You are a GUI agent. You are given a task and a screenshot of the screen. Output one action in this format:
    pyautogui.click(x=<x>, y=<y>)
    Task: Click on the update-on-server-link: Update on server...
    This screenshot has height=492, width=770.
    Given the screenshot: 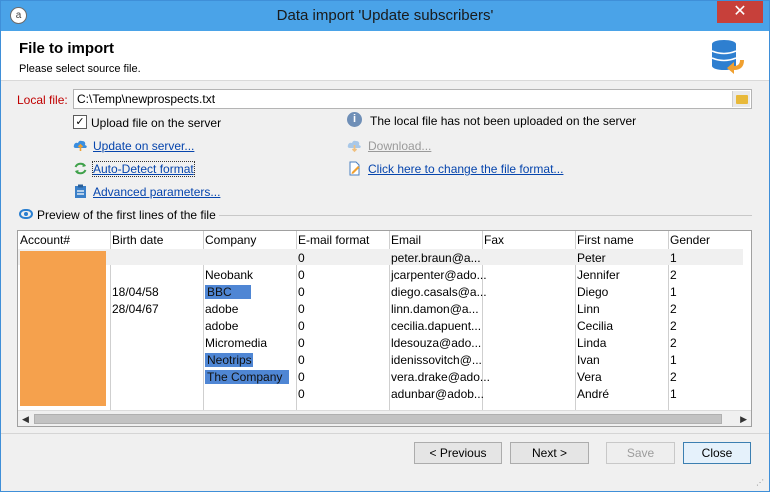 What is the action you would take?
    pyautogui.click(x=143, y=146)
    